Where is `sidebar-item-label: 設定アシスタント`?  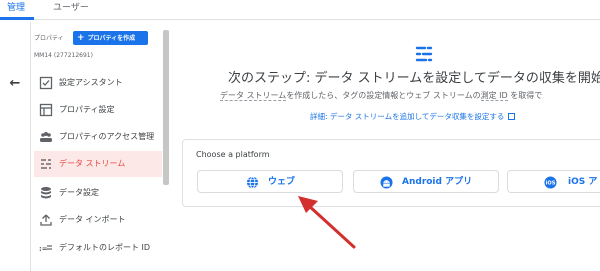
sidebar-item-label: 設定アシスタント is located at coordinates (91, 82).